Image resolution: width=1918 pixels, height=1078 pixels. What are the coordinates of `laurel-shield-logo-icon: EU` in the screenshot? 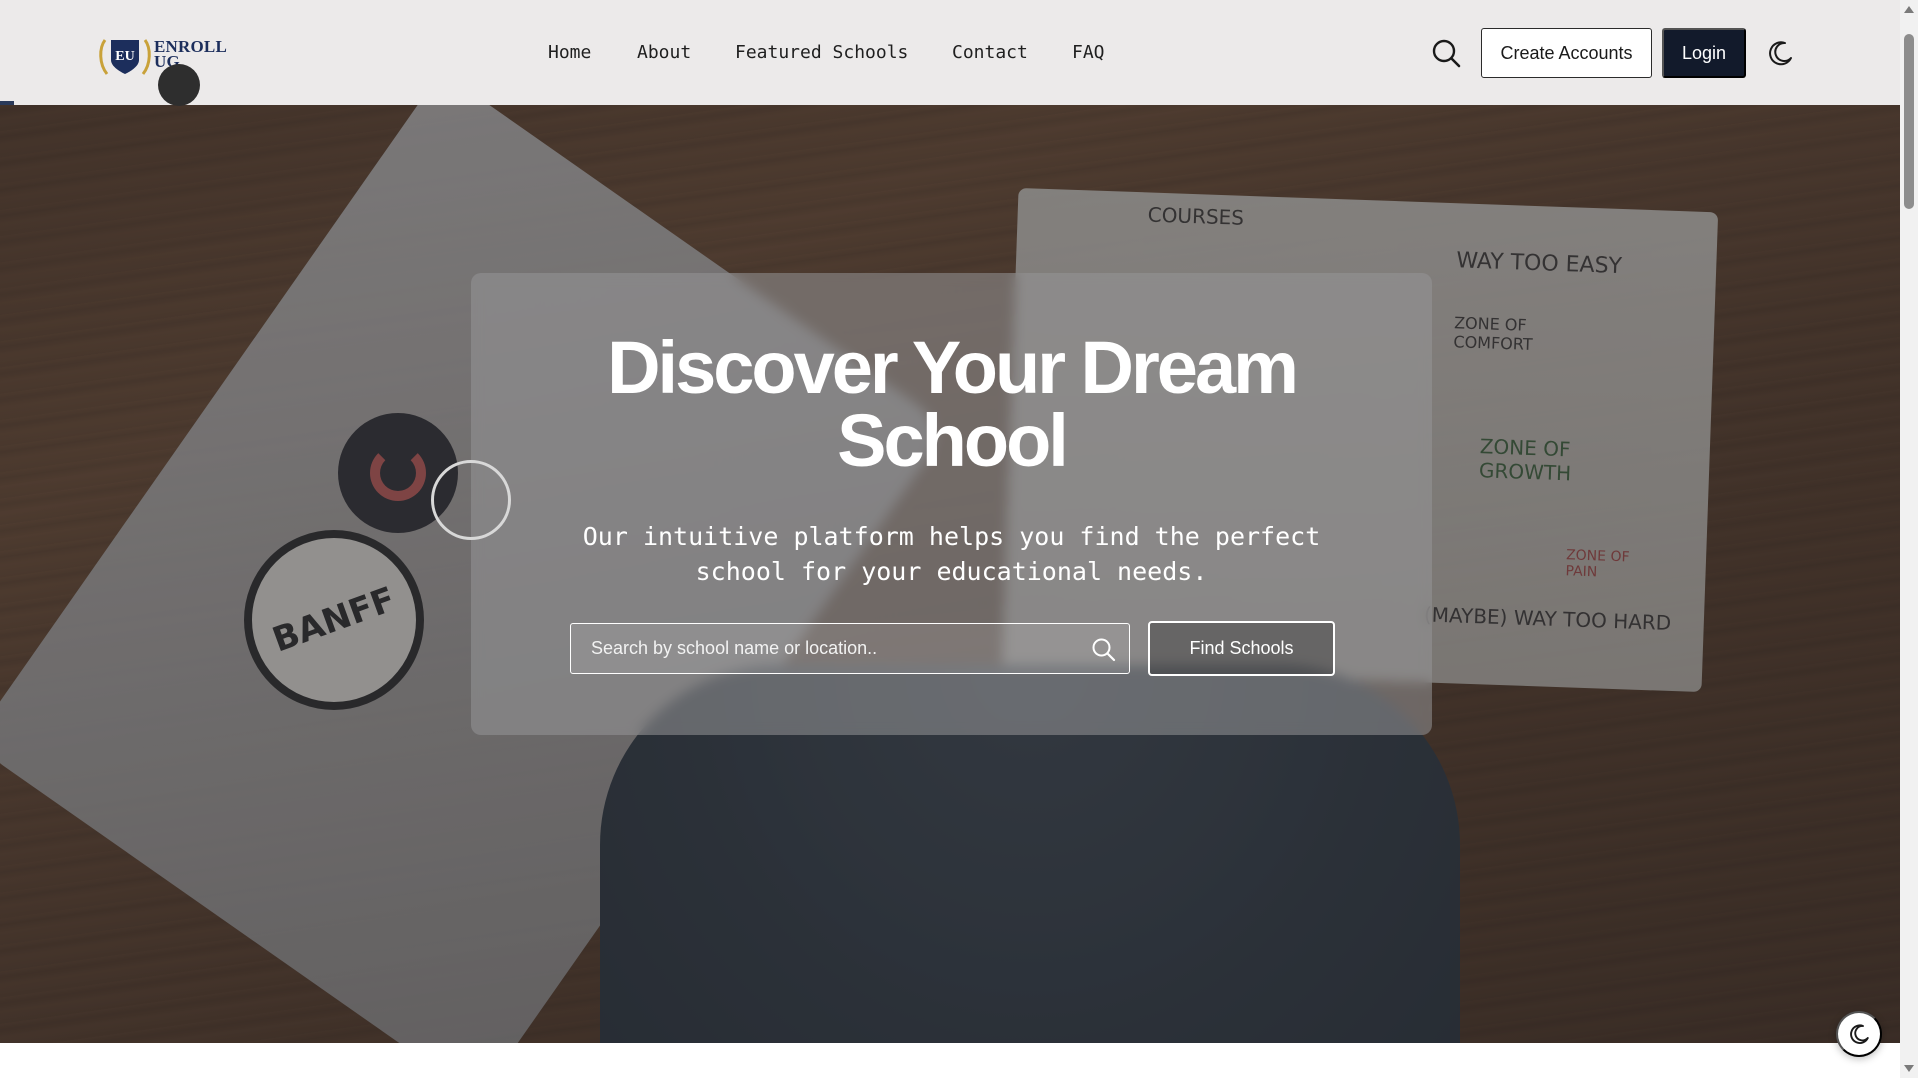 It's located at (125, 57).